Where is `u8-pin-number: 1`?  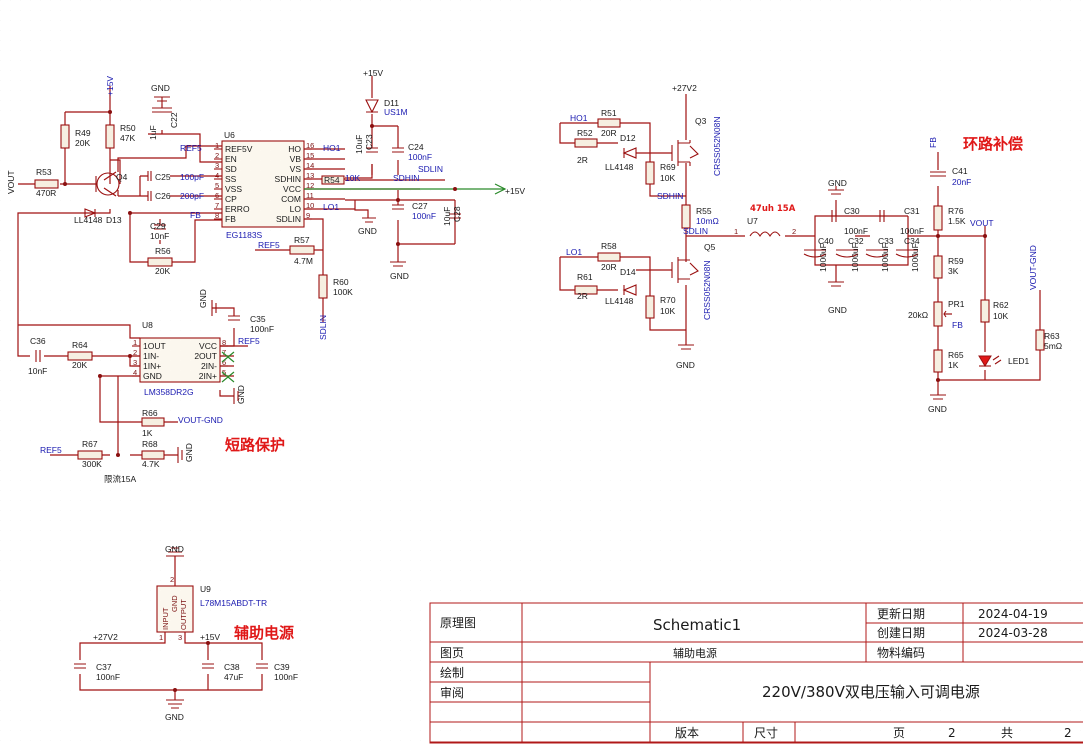
u8-pin-number: 1 is located at coordinates (135, 342).